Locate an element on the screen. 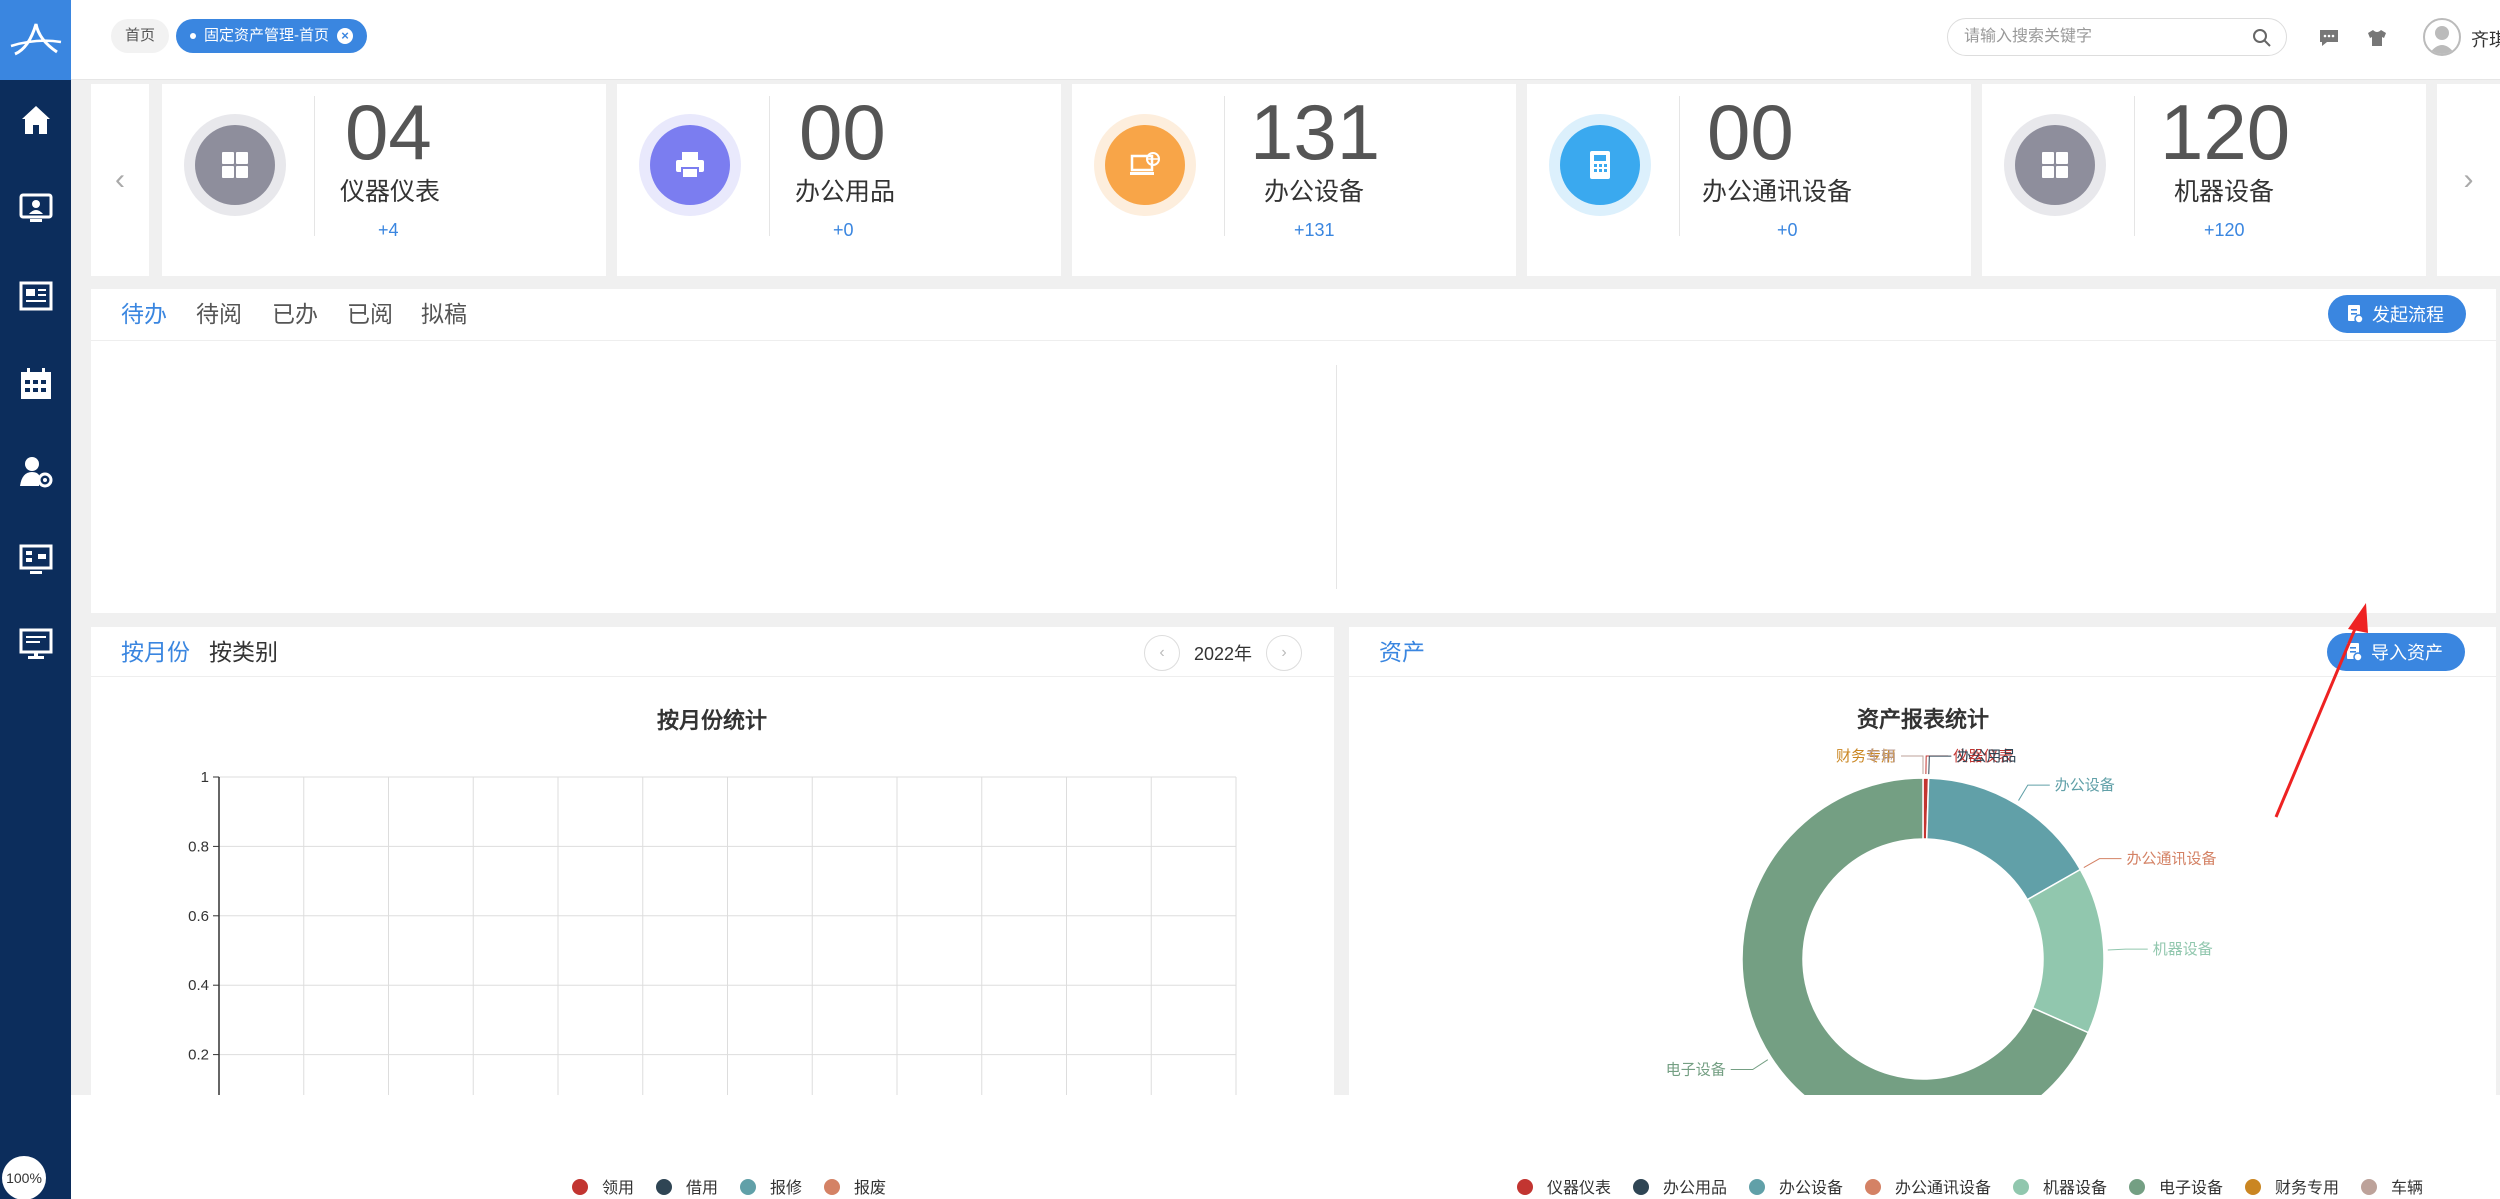 The height and width of the screenshot is (1199, 2500). sidebar-item-monitor-user is located at coordinates (35, 208).